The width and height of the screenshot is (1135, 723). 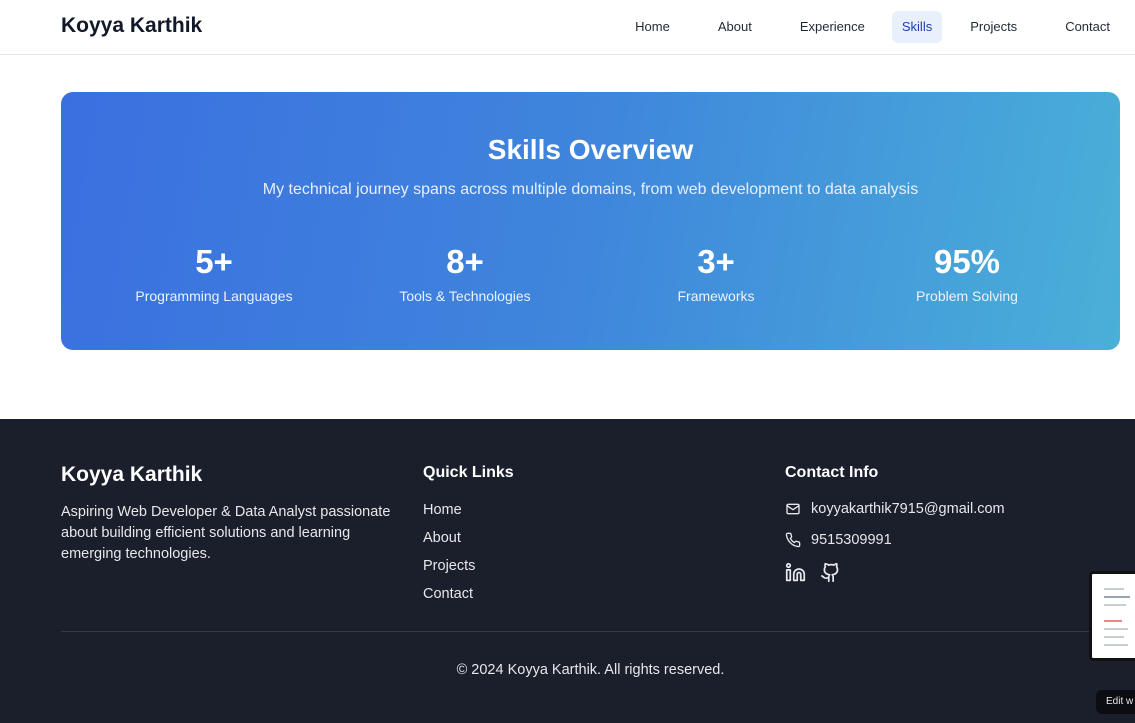 What do you see at coordinates (1115, 702) in the screenshot?
I see `edit-button: Edit w` at bounding box center [1115, 702].